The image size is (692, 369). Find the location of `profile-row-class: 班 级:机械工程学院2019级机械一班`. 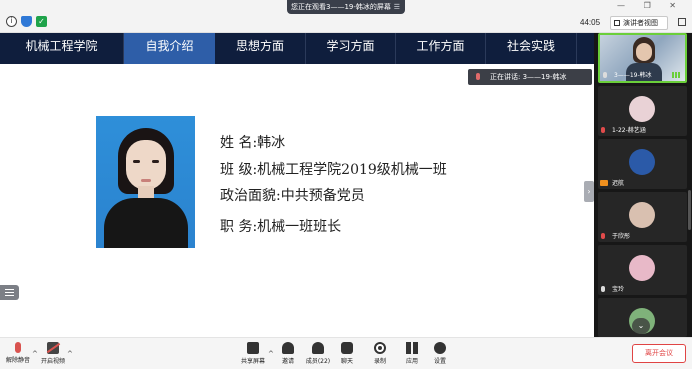

profile-row-class: 班 级:机械工程学院2019级机械一班 is located at coordinates (333, 169).